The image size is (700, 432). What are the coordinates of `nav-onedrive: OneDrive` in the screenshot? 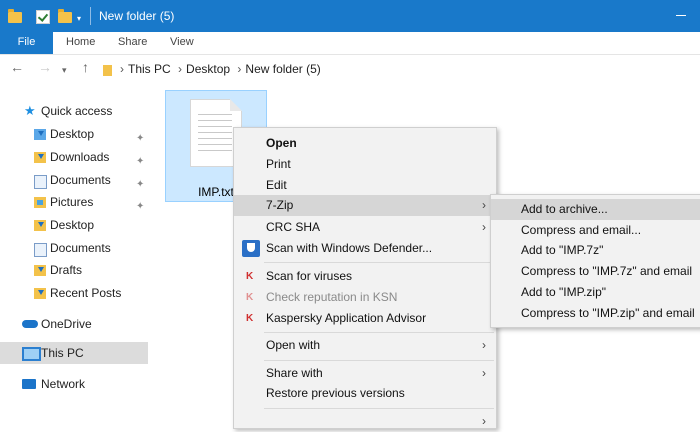 It's located at (74, 324).